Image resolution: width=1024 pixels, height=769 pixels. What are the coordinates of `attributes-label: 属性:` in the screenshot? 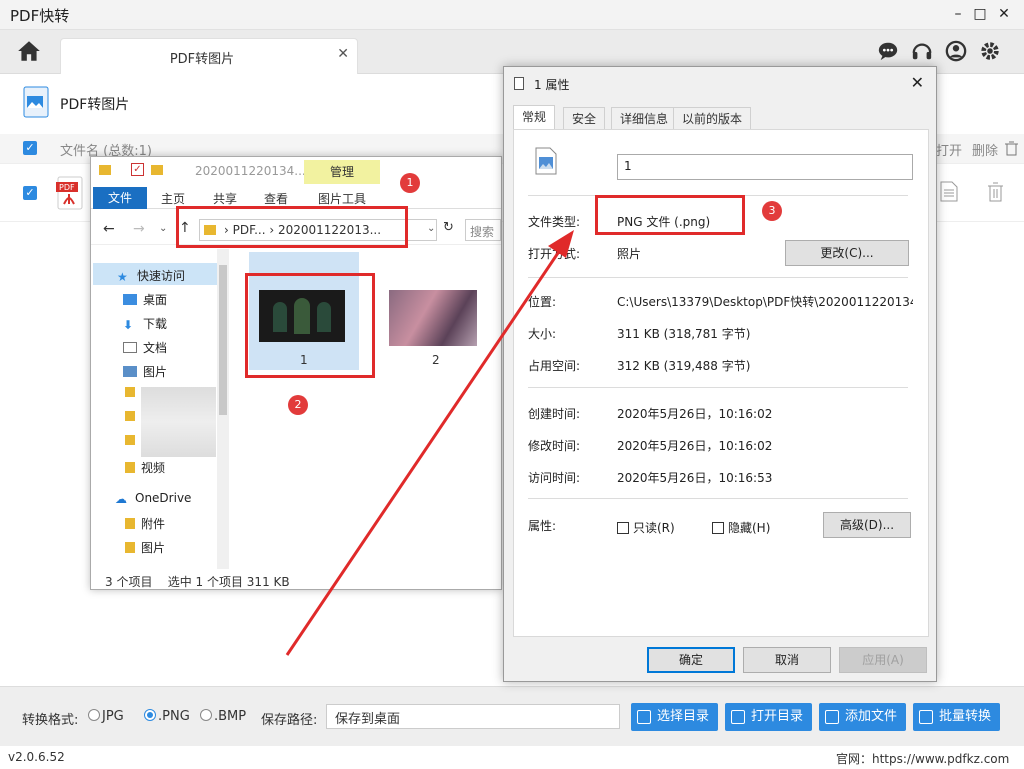 It's located at (542, 526).